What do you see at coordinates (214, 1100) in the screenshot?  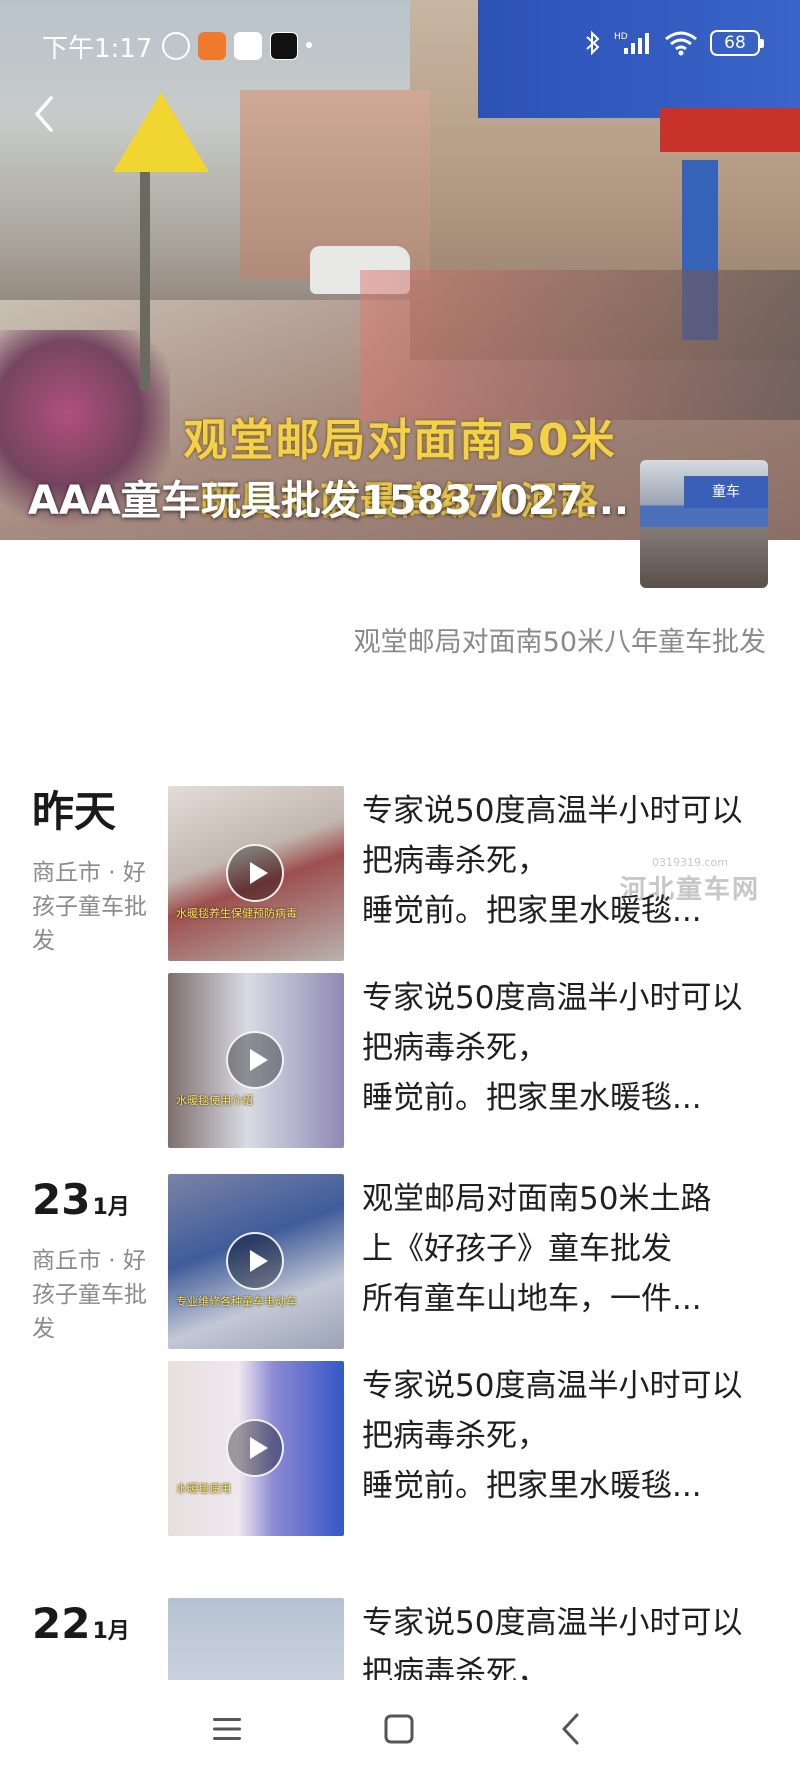 I see `thumbnail-caption: 水暖毯使用介绍` at bounding box center [214, 1100].